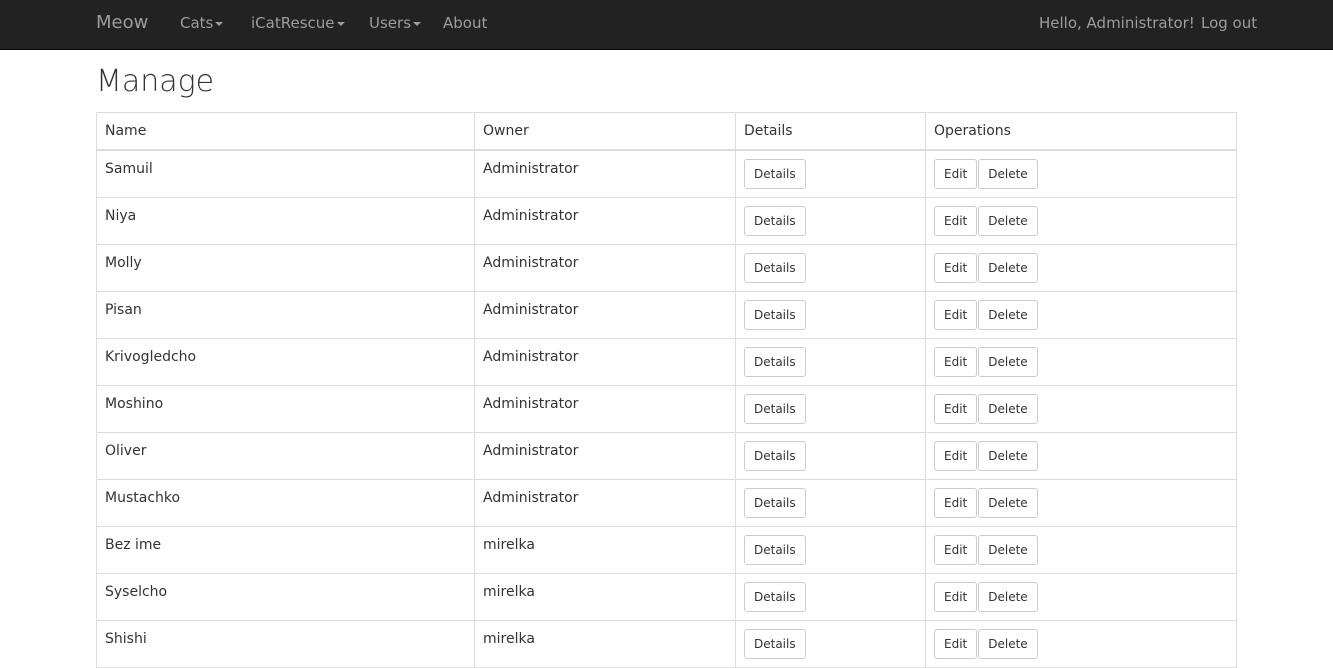  I want to click on cat-name-cell: Samuil, so click(285, 173).